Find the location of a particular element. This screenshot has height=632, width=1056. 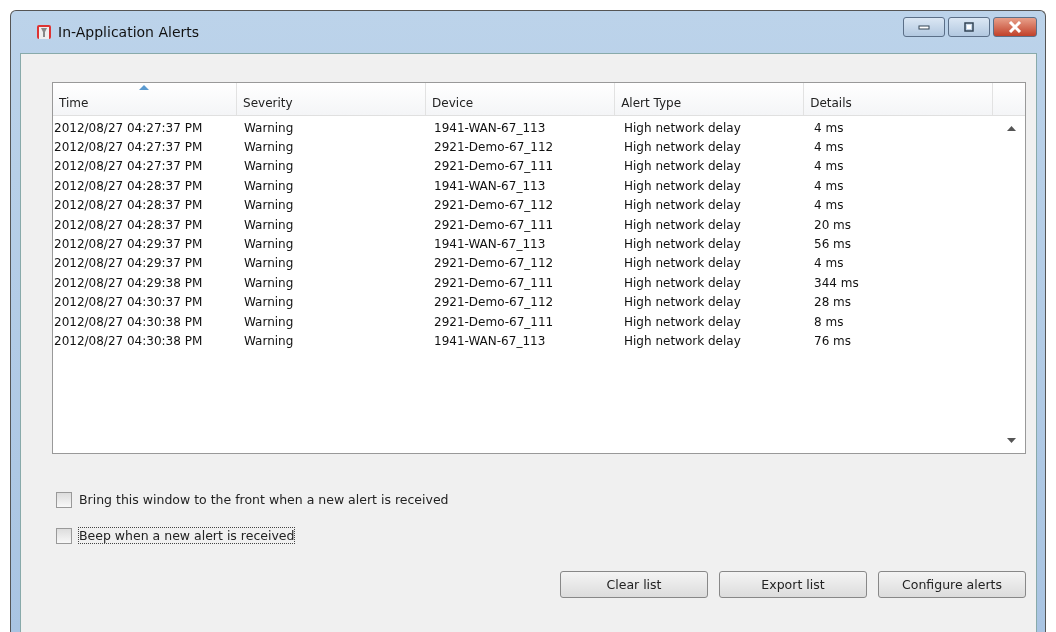

checkbox-label: Beep when a new alert is received is located at coordinates (187, 535).